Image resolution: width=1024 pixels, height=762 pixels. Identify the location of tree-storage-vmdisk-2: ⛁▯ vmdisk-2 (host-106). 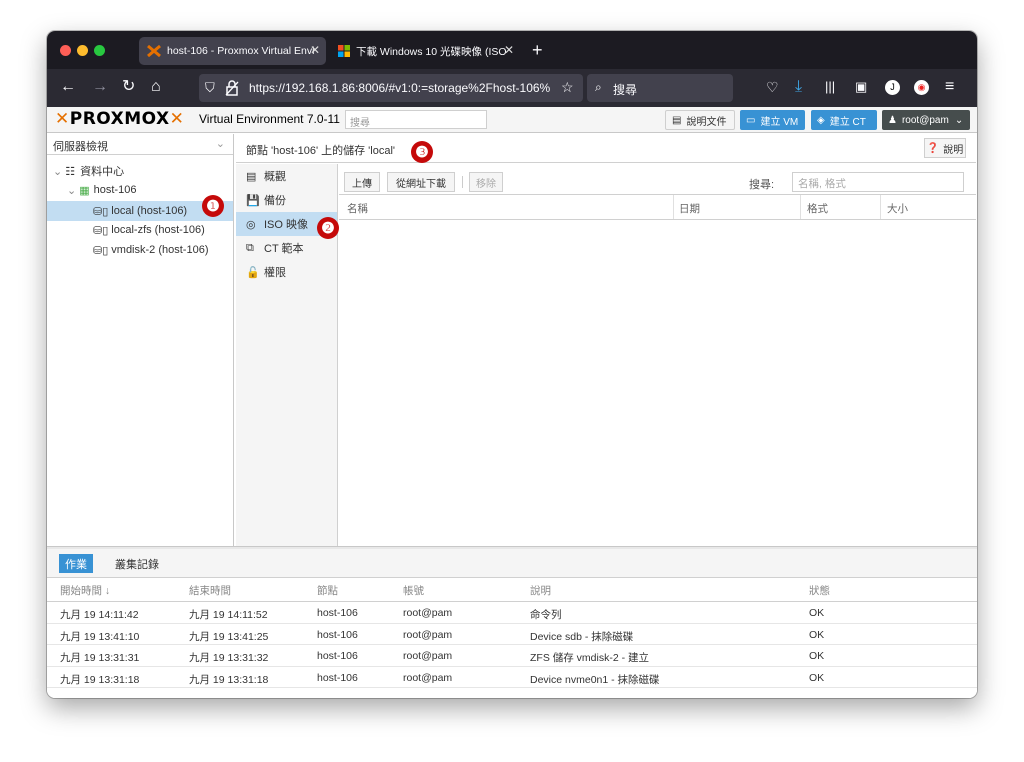
(140, 250).